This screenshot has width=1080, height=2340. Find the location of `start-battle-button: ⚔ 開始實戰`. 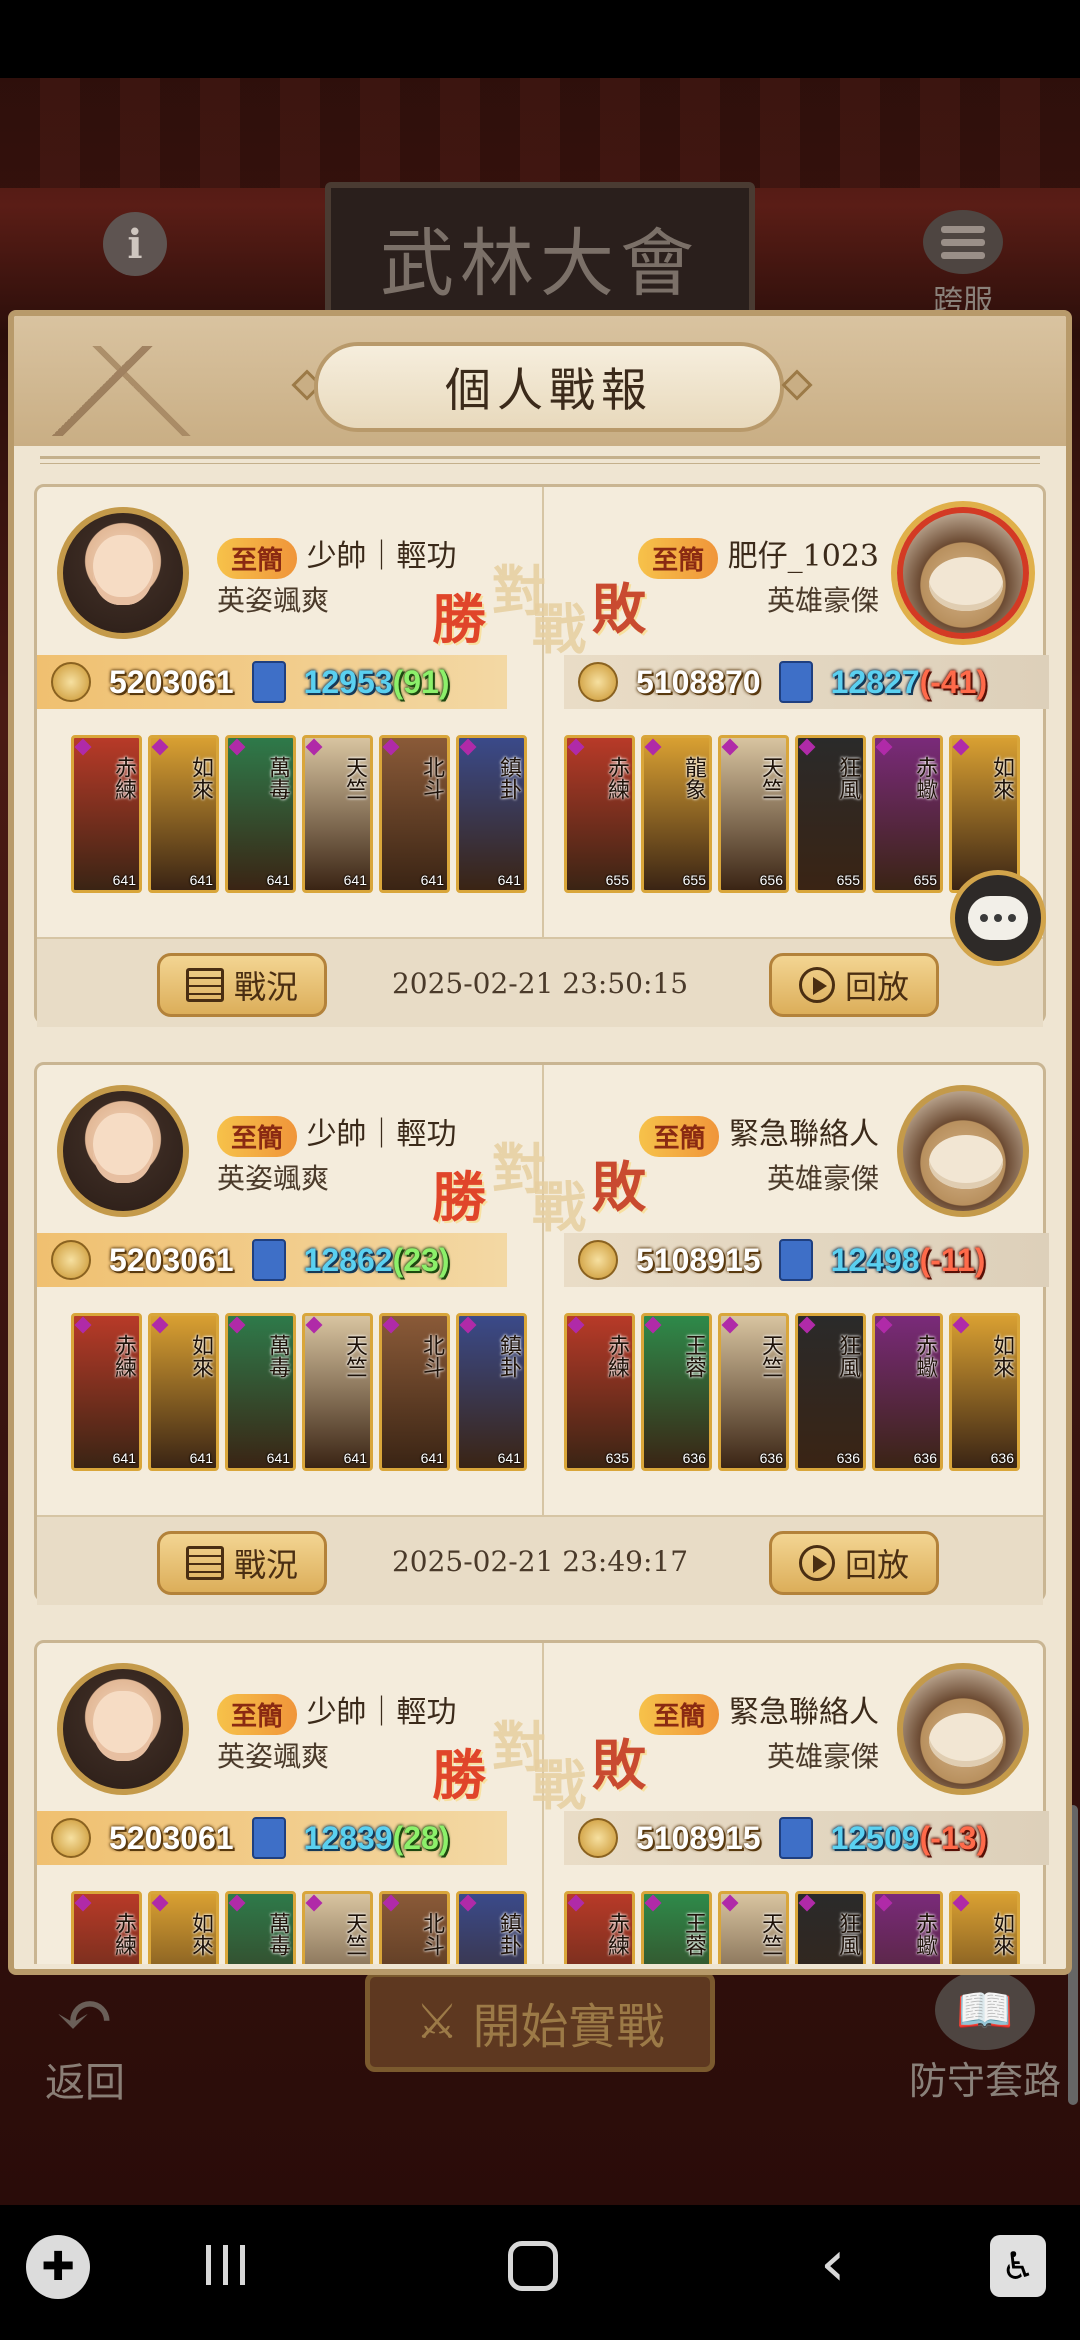

start-battle-button: ⚔ 開始實戰 is located at coordinates (540, 2022).